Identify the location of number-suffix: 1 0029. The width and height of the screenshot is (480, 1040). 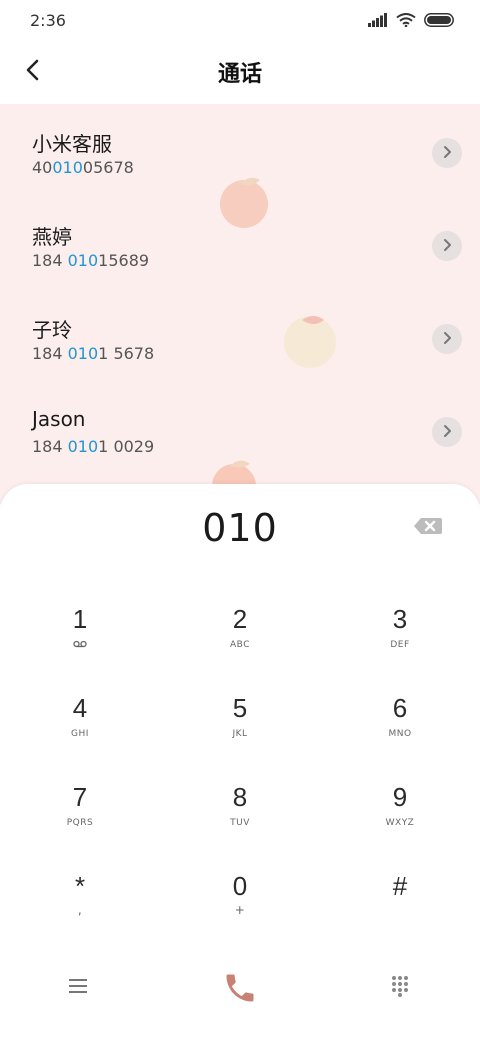
(126, 446).